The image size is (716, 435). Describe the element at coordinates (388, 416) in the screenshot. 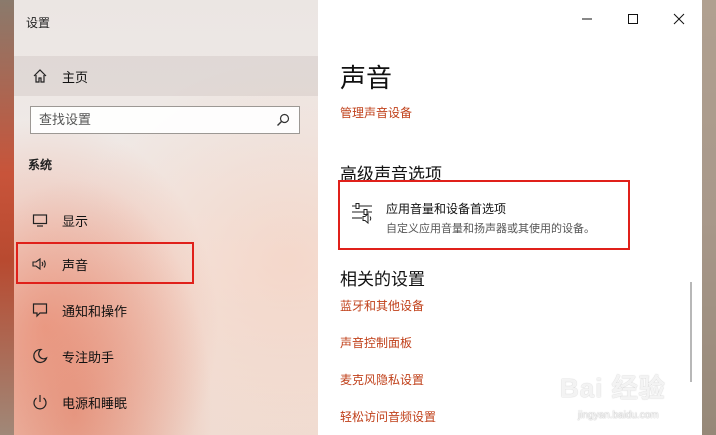

I see `ease-of-access-audio-link: 轻松访问音频设置` at that location.